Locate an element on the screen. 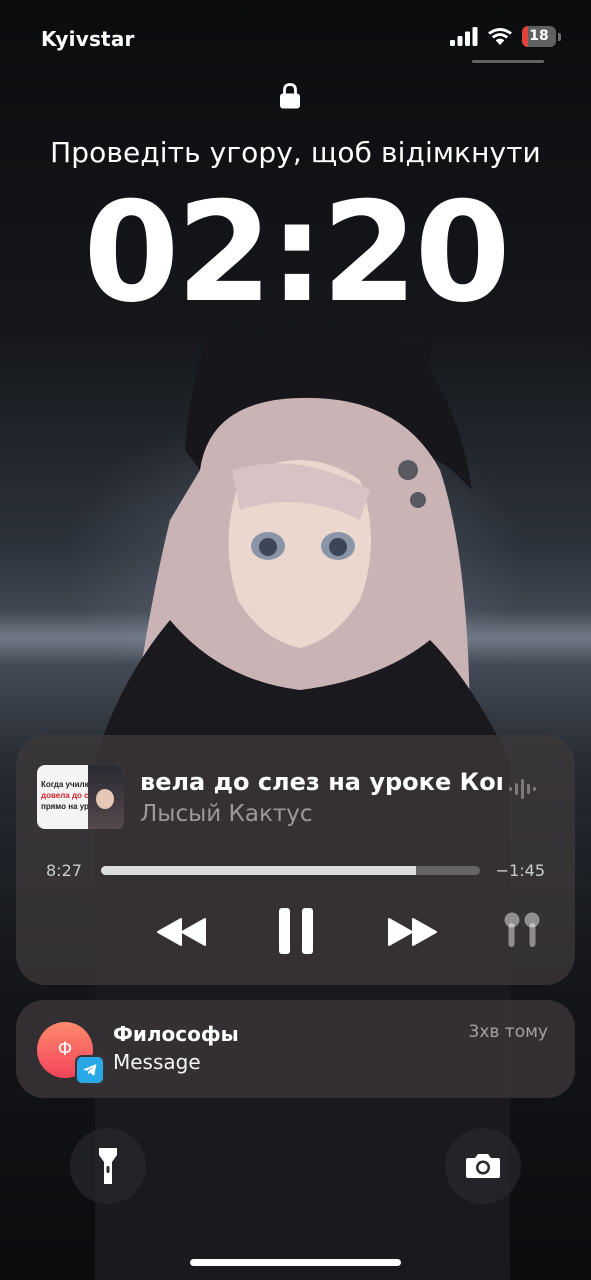  lock-icon is located at coordinates (290, 96).